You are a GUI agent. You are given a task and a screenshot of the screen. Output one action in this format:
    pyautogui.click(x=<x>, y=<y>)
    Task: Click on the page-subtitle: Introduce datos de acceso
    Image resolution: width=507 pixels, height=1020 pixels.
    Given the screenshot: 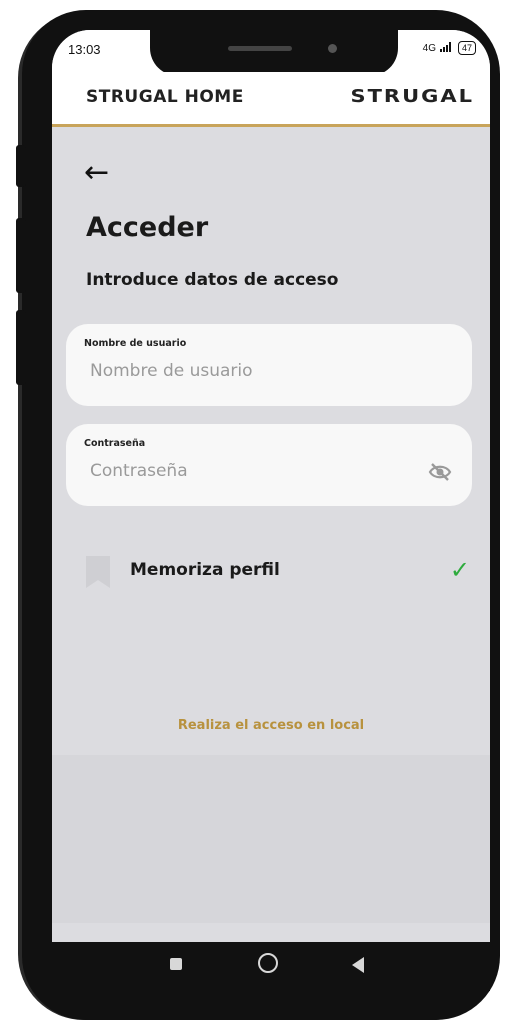 What is the action you would take?
    pyautogui.click(x=212, y=280)
    